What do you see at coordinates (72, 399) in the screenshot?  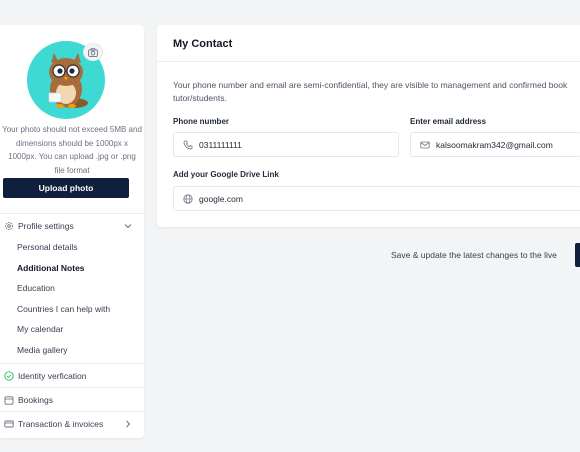 I see `nav-bookings: Bookings` at bounding box center [72, 399].